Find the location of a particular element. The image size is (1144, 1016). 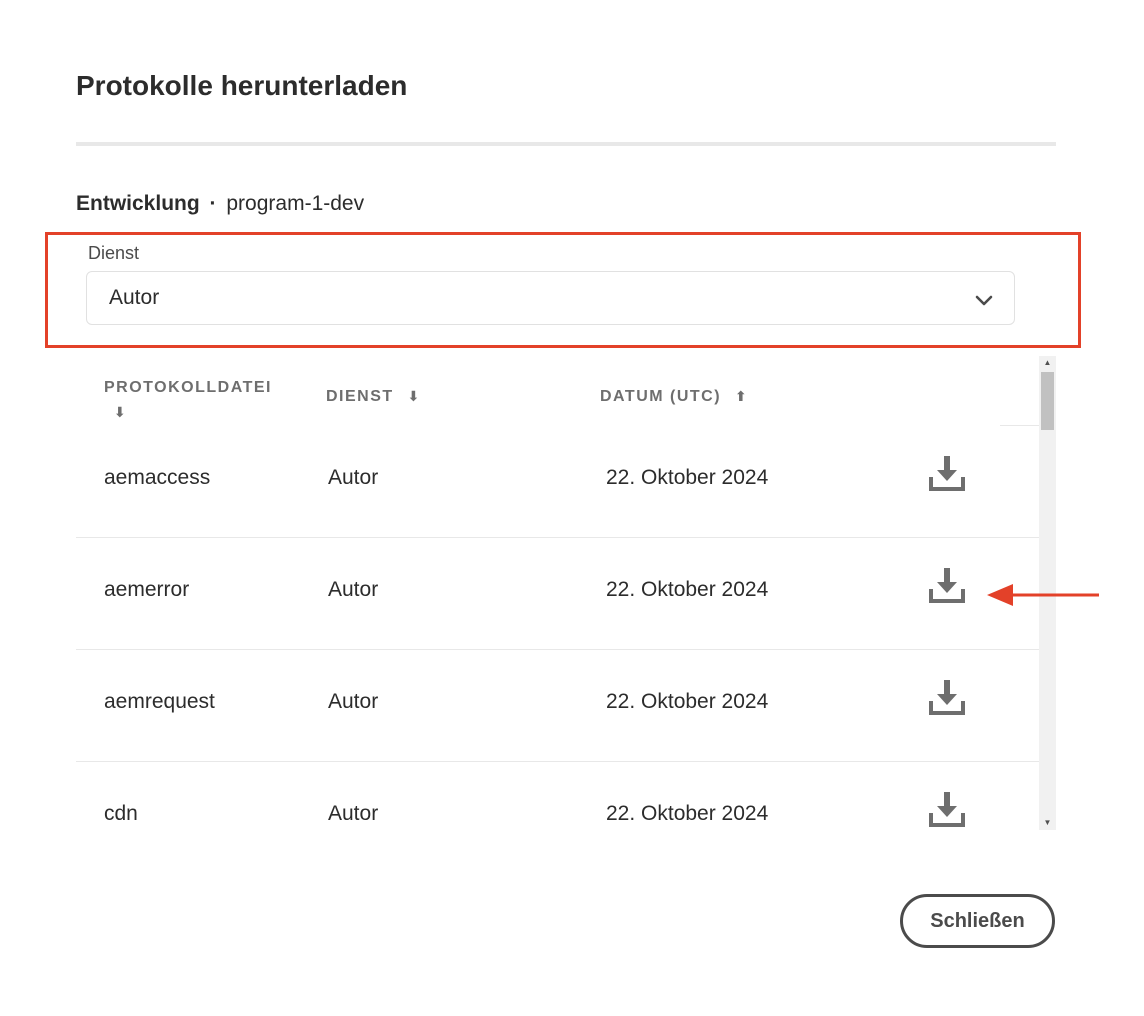

table-row: aemerror Autor 22. Oktober 2024 is located at coordinates (557, 594).